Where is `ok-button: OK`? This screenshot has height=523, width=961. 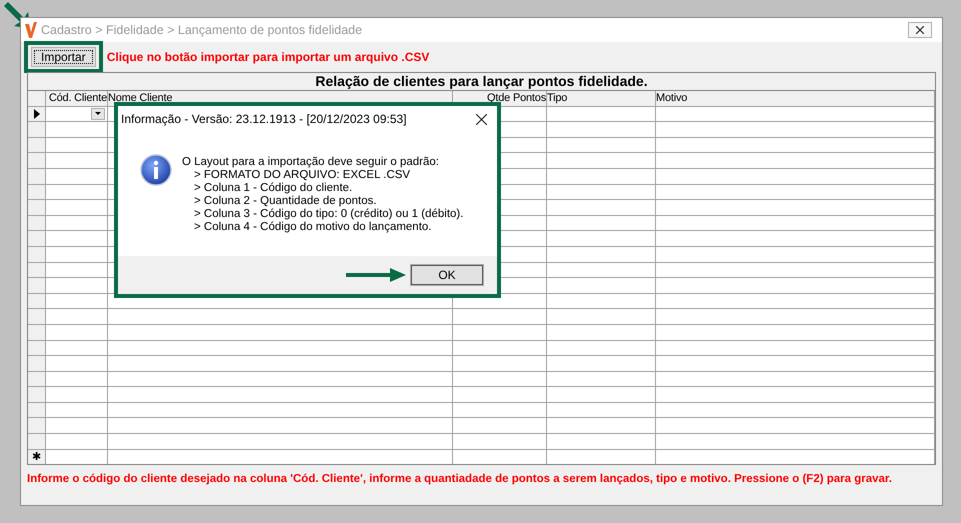
ok-button: OK is located at coordinates (447, 275).